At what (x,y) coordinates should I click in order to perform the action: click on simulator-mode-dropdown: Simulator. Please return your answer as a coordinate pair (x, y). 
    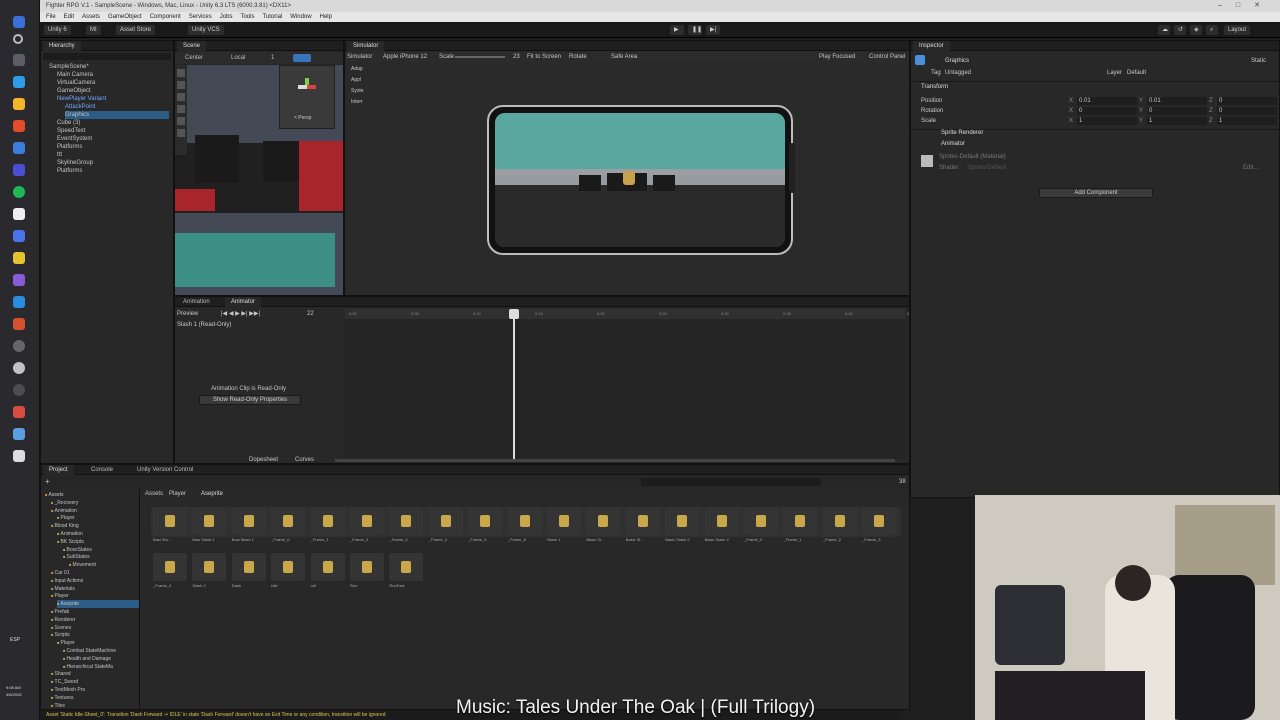
    Looking at the image, I should click on (359, 57).